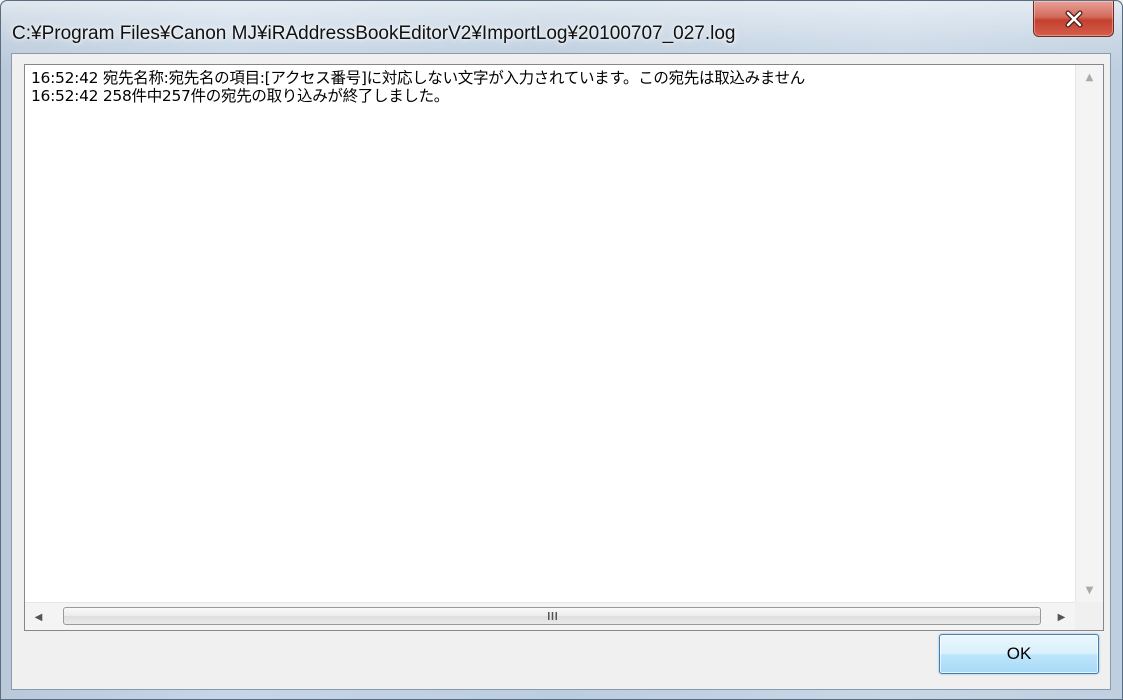  I want to click on ok-button: OK, so click(1019, 654).